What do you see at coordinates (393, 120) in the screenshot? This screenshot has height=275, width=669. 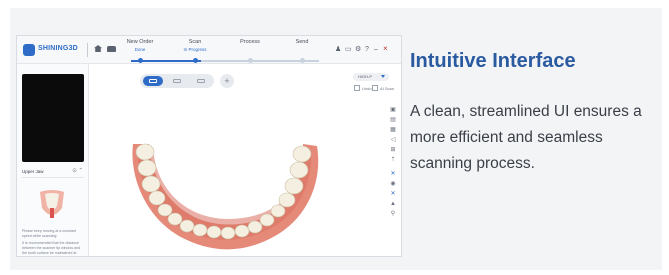 I see `toolbar-icon: ▤` at bounding box center [393, 120].